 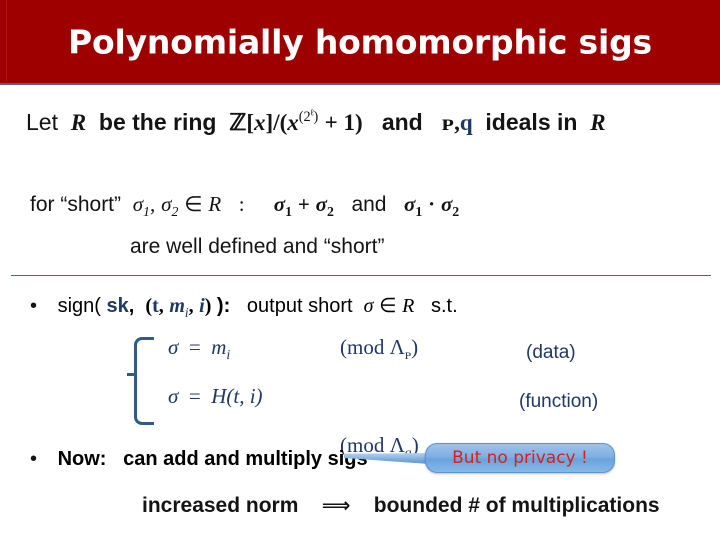 I want to click on line2-sigma1-sub: 1, so click(x=146, y=212).